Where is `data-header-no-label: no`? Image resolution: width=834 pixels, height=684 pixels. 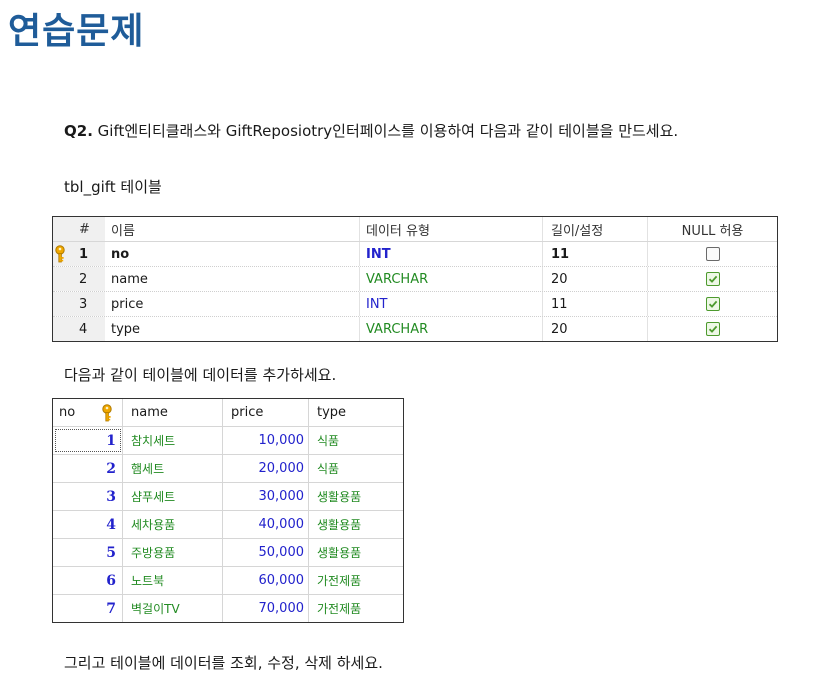
data-header-no-label: no is located at coordinates (67, 412).